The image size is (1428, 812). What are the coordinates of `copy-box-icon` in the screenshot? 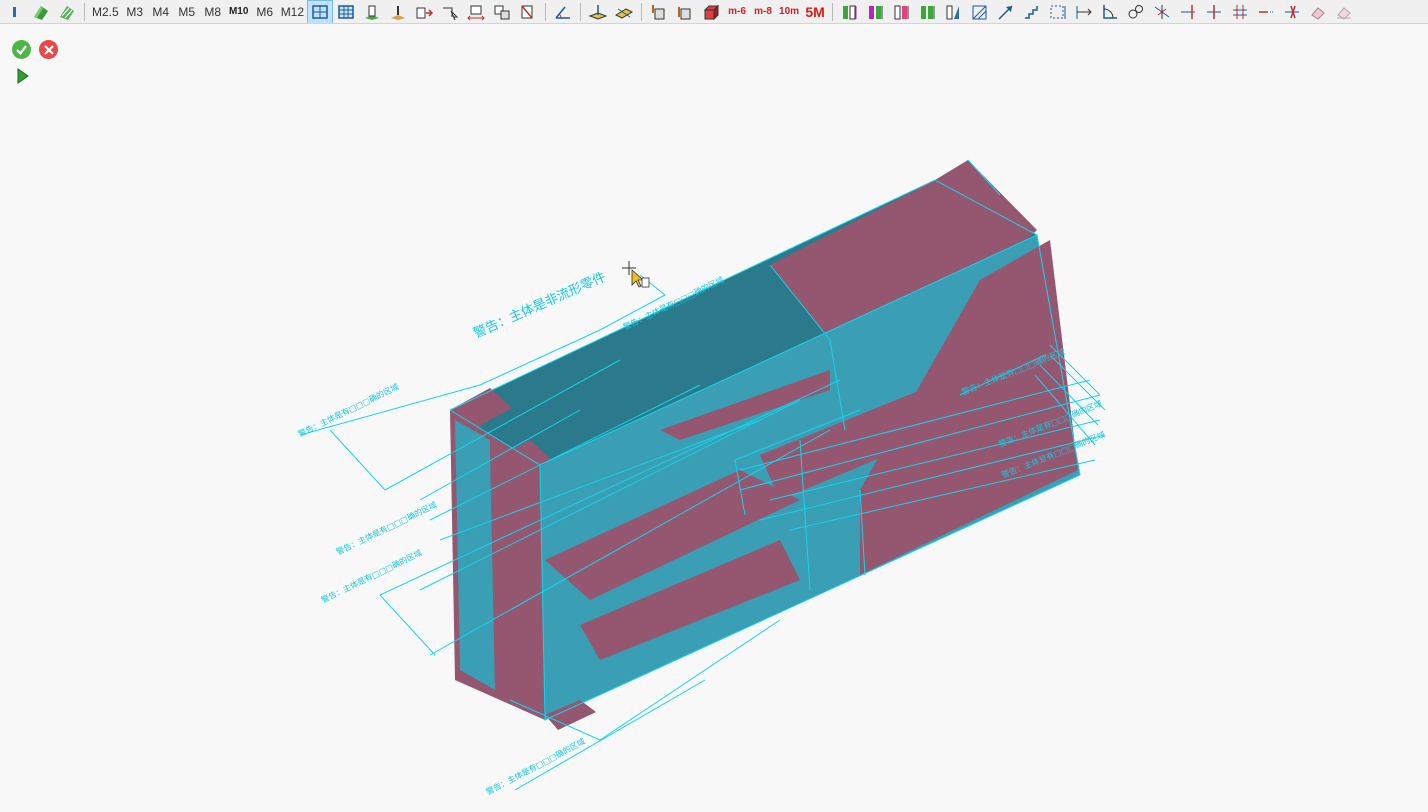 It's located at (502, 12).